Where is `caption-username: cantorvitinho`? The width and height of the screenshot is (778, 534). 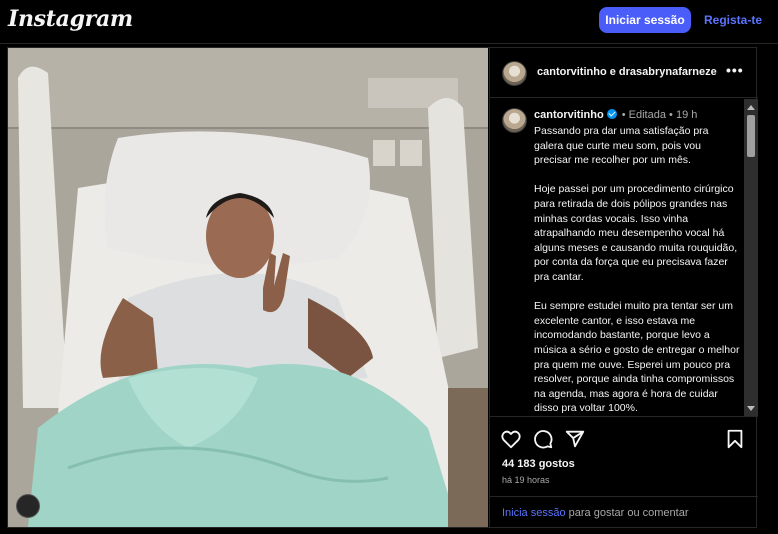 caption-username: cantorvitinho is located at coordinates (569, 115).